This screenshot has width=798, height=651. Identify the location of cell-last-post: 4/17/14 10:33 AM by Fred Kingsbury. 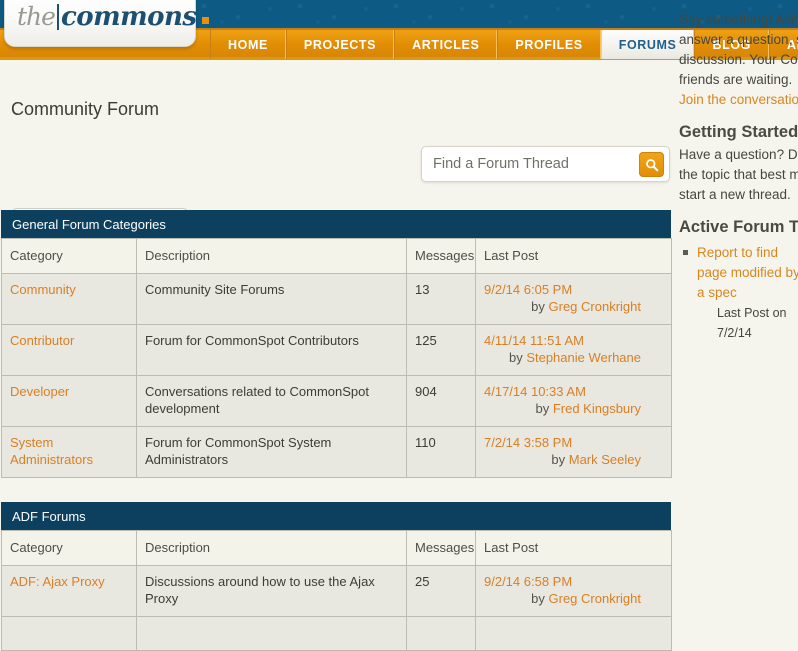
(573, 401).